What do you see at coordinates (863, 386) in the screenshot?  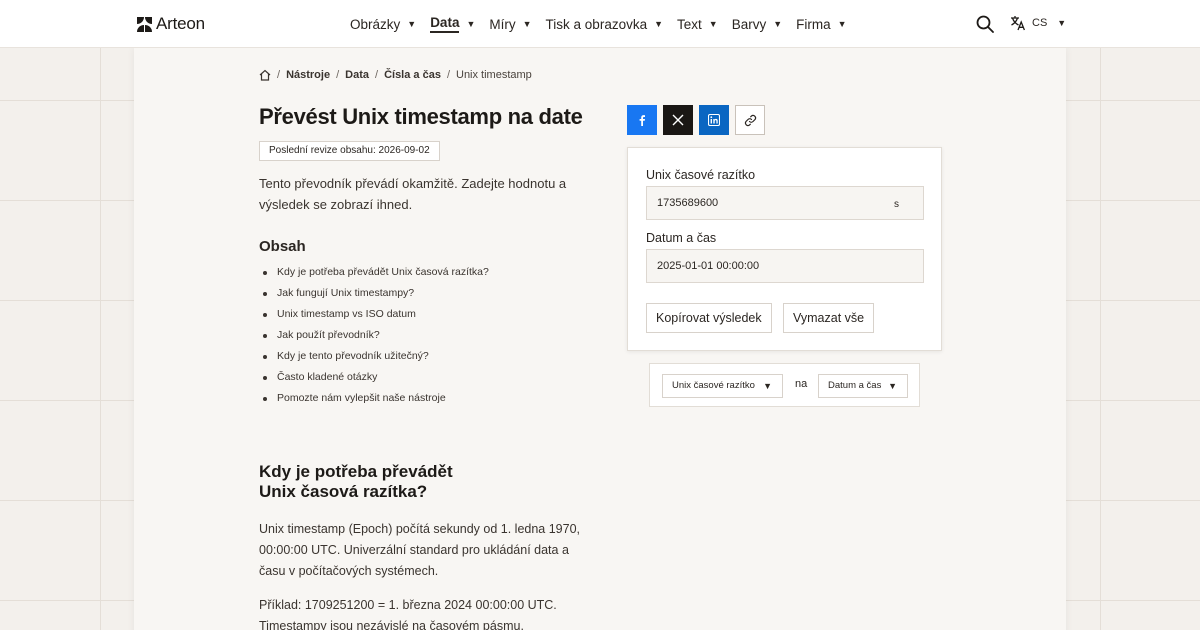 I see `to-unit-select: Datum a čas ▼` at bounding box center [863, 386].